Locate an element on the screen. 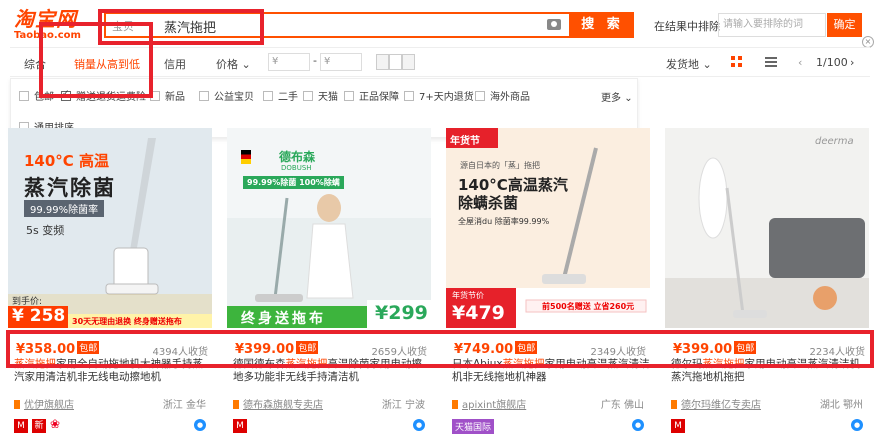 This screenshot has height=446, width=879. filter-7day-return: 7+天内退货 is located at coordinates (439, 95).